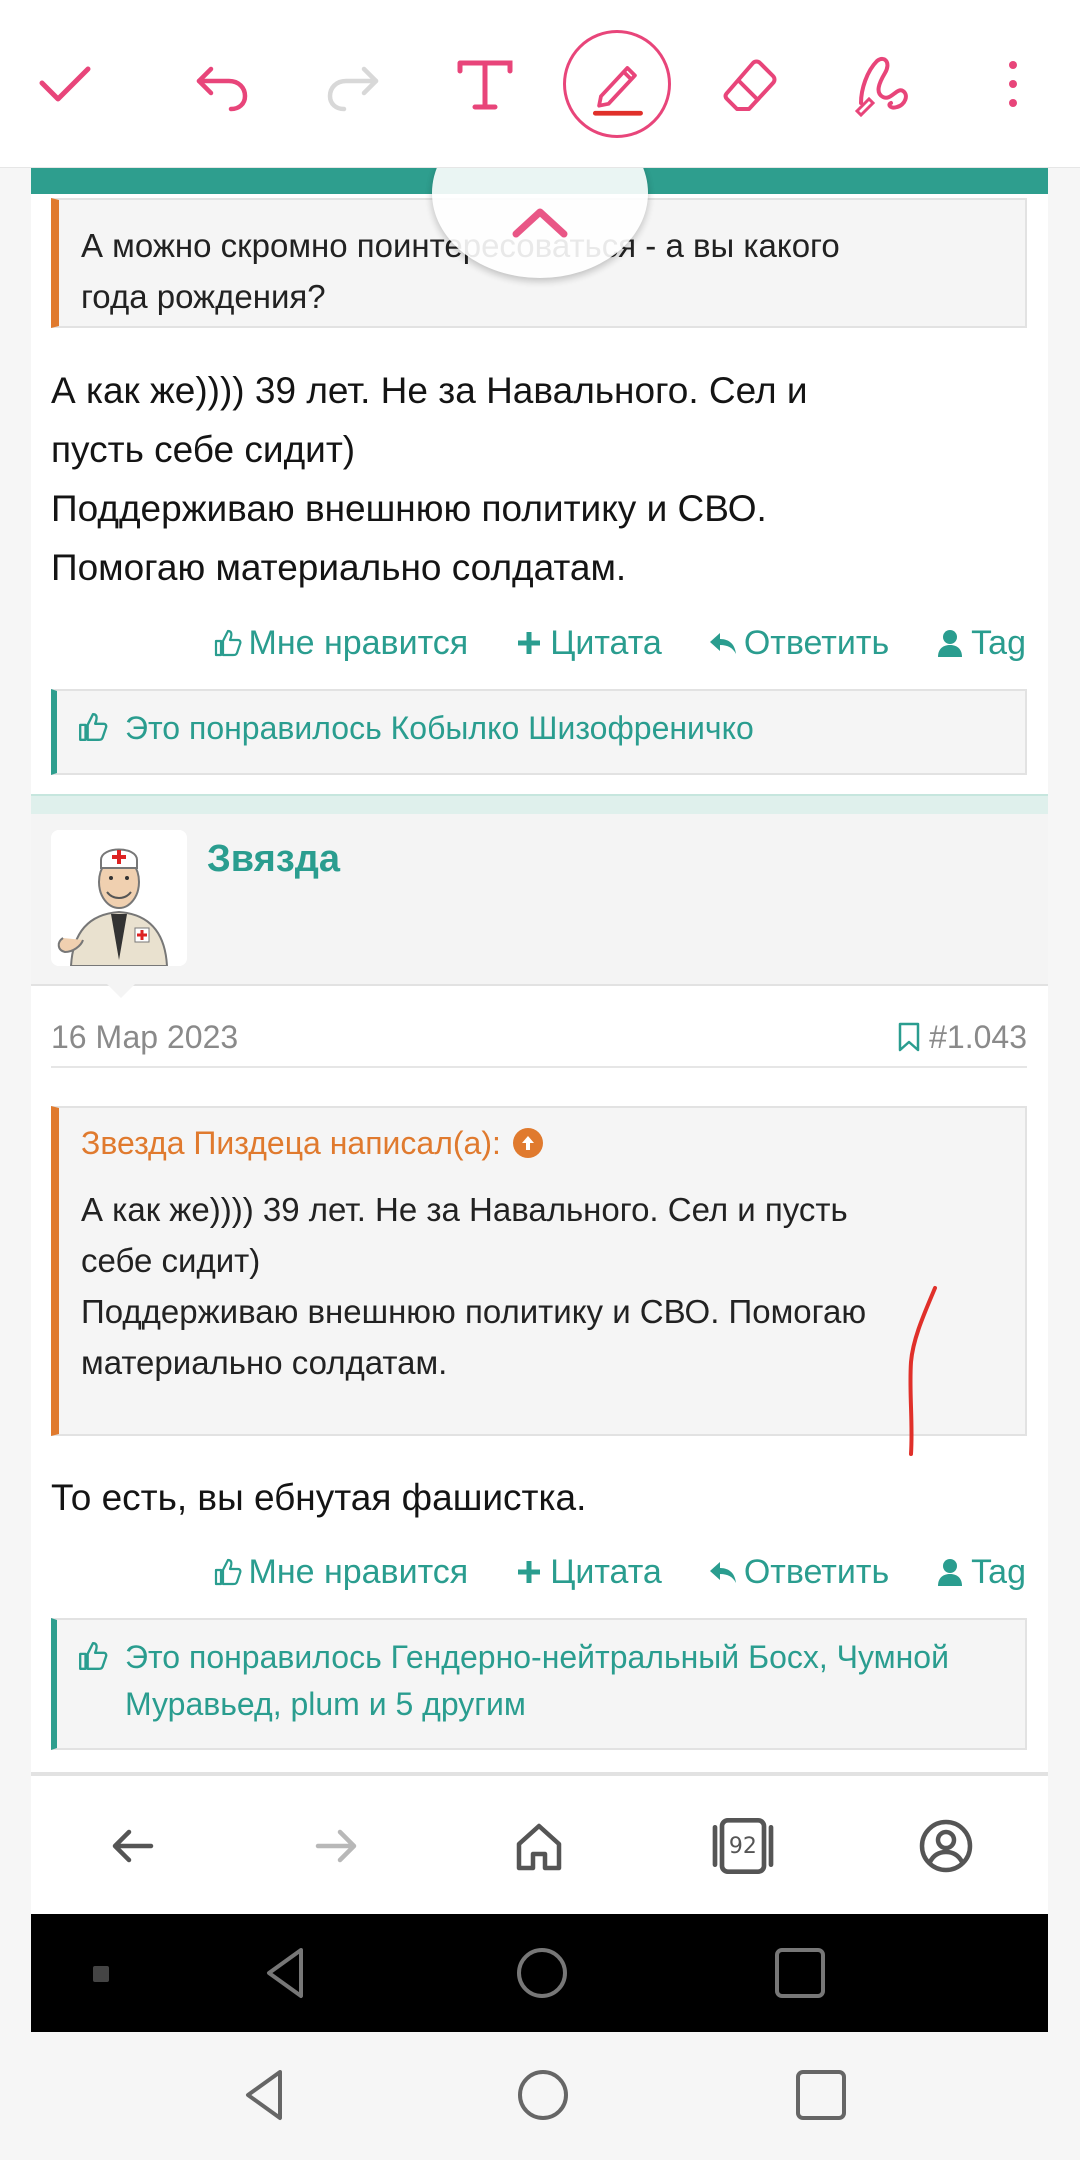 The image size is (1080, 2160). I want to click on recents-square-icon, so click(800, 1973).